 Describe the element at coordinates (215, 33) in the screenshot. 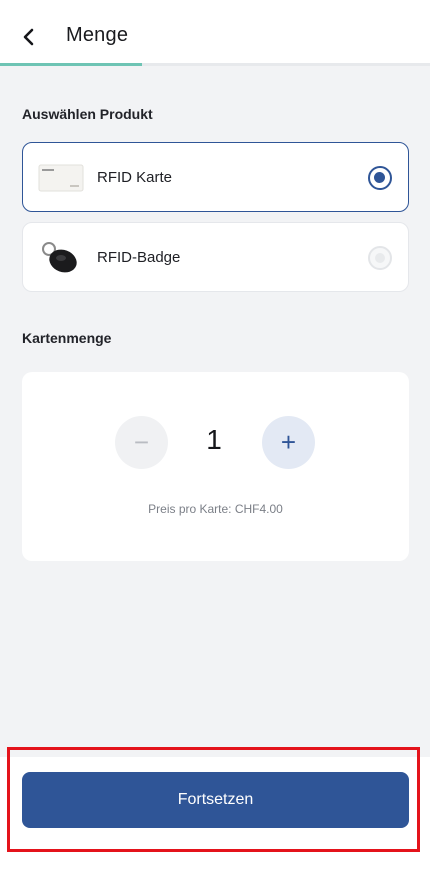

I see `top-bar: Menge` at that location.